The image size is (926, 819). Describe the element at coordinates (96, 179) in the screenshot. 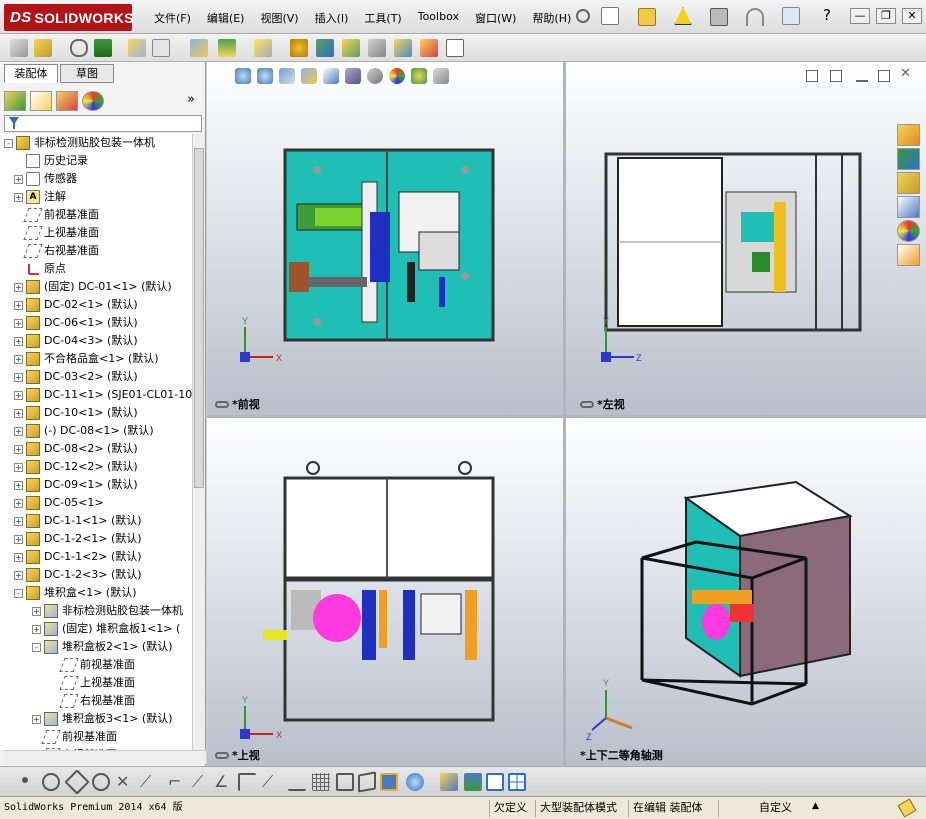

I see `tree-item: + 传感器` at that location.